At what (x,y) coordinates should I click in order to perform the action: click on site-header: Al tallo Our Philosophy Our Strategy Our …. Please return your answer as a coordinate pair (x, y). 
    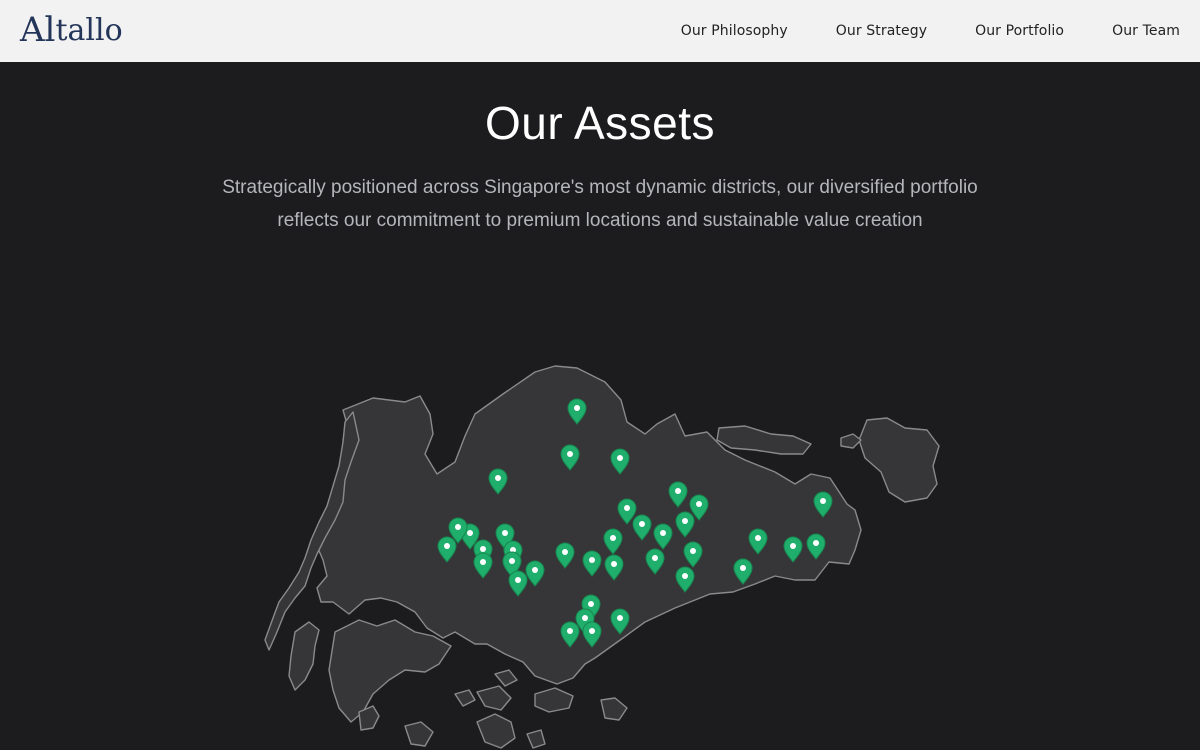
    Looking at the image, I should click on (600, 31).